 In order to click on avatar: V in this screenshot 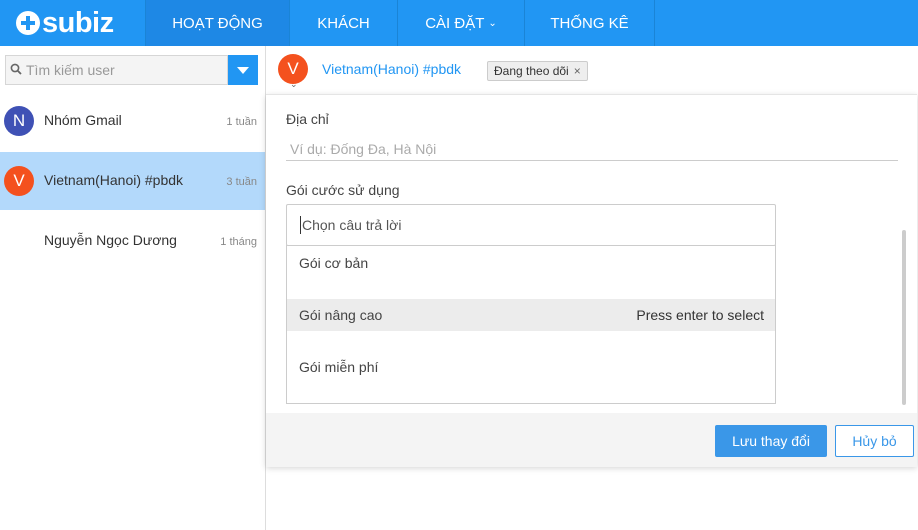, I will do `click(19, 181)`.